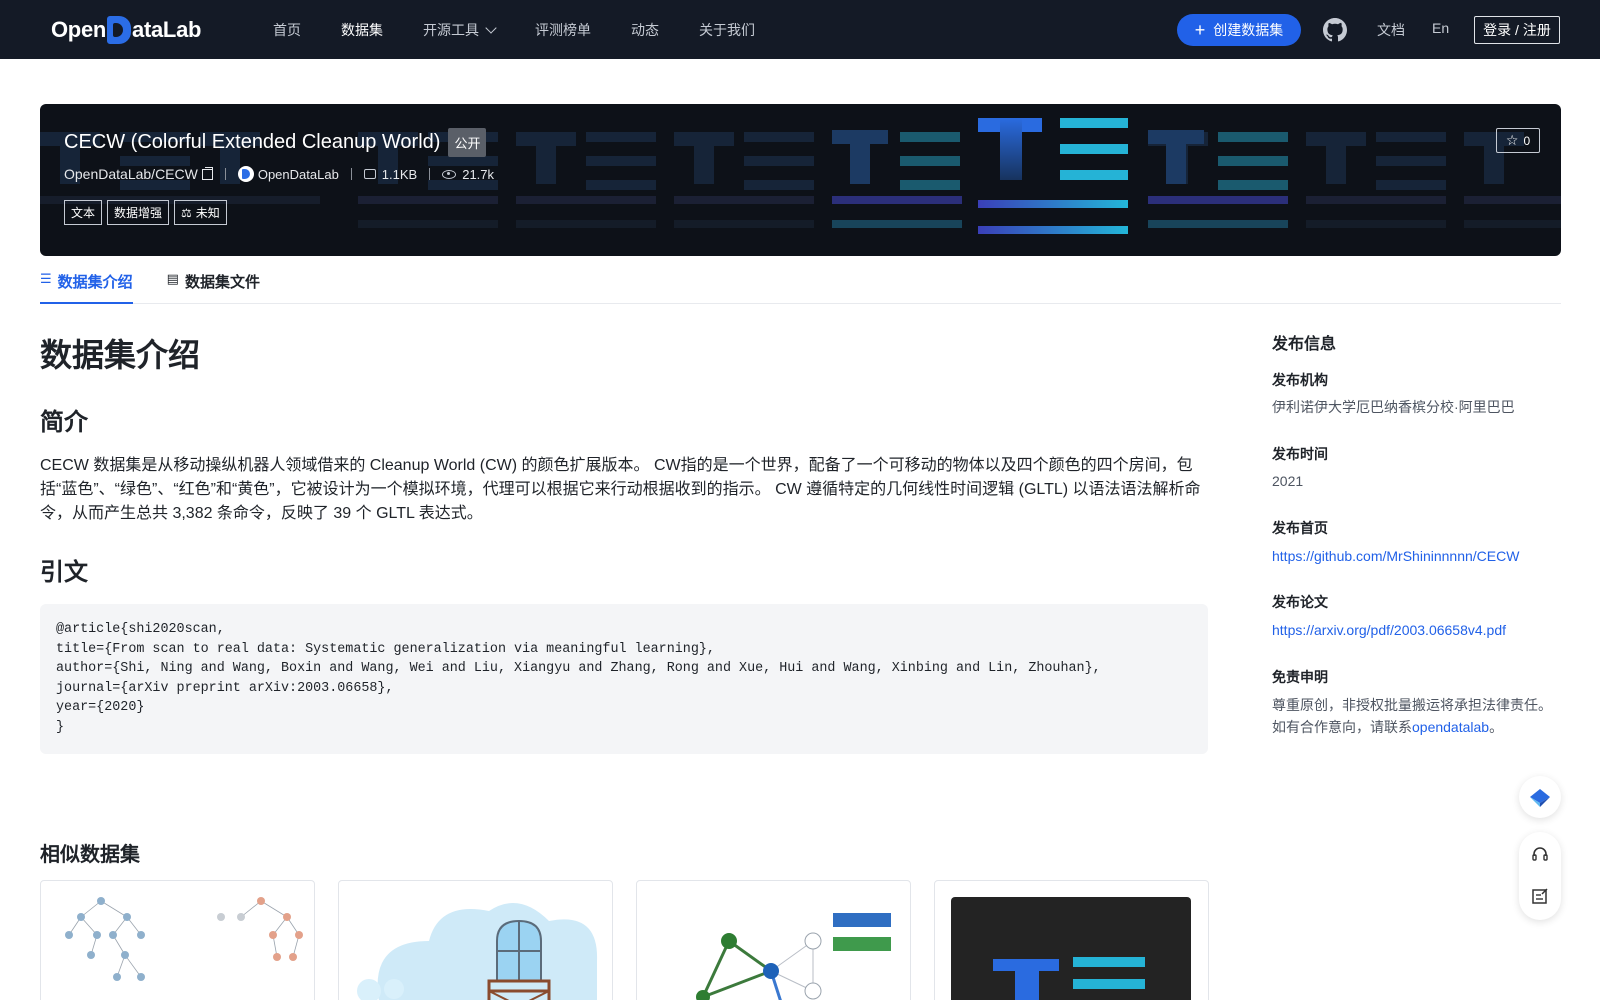 This screenshot has width=1600, height=1000. Describe the element at coordinates (1248, 30) in the screenshot. I see `create-dataset-label: 创建数据集` at that location.